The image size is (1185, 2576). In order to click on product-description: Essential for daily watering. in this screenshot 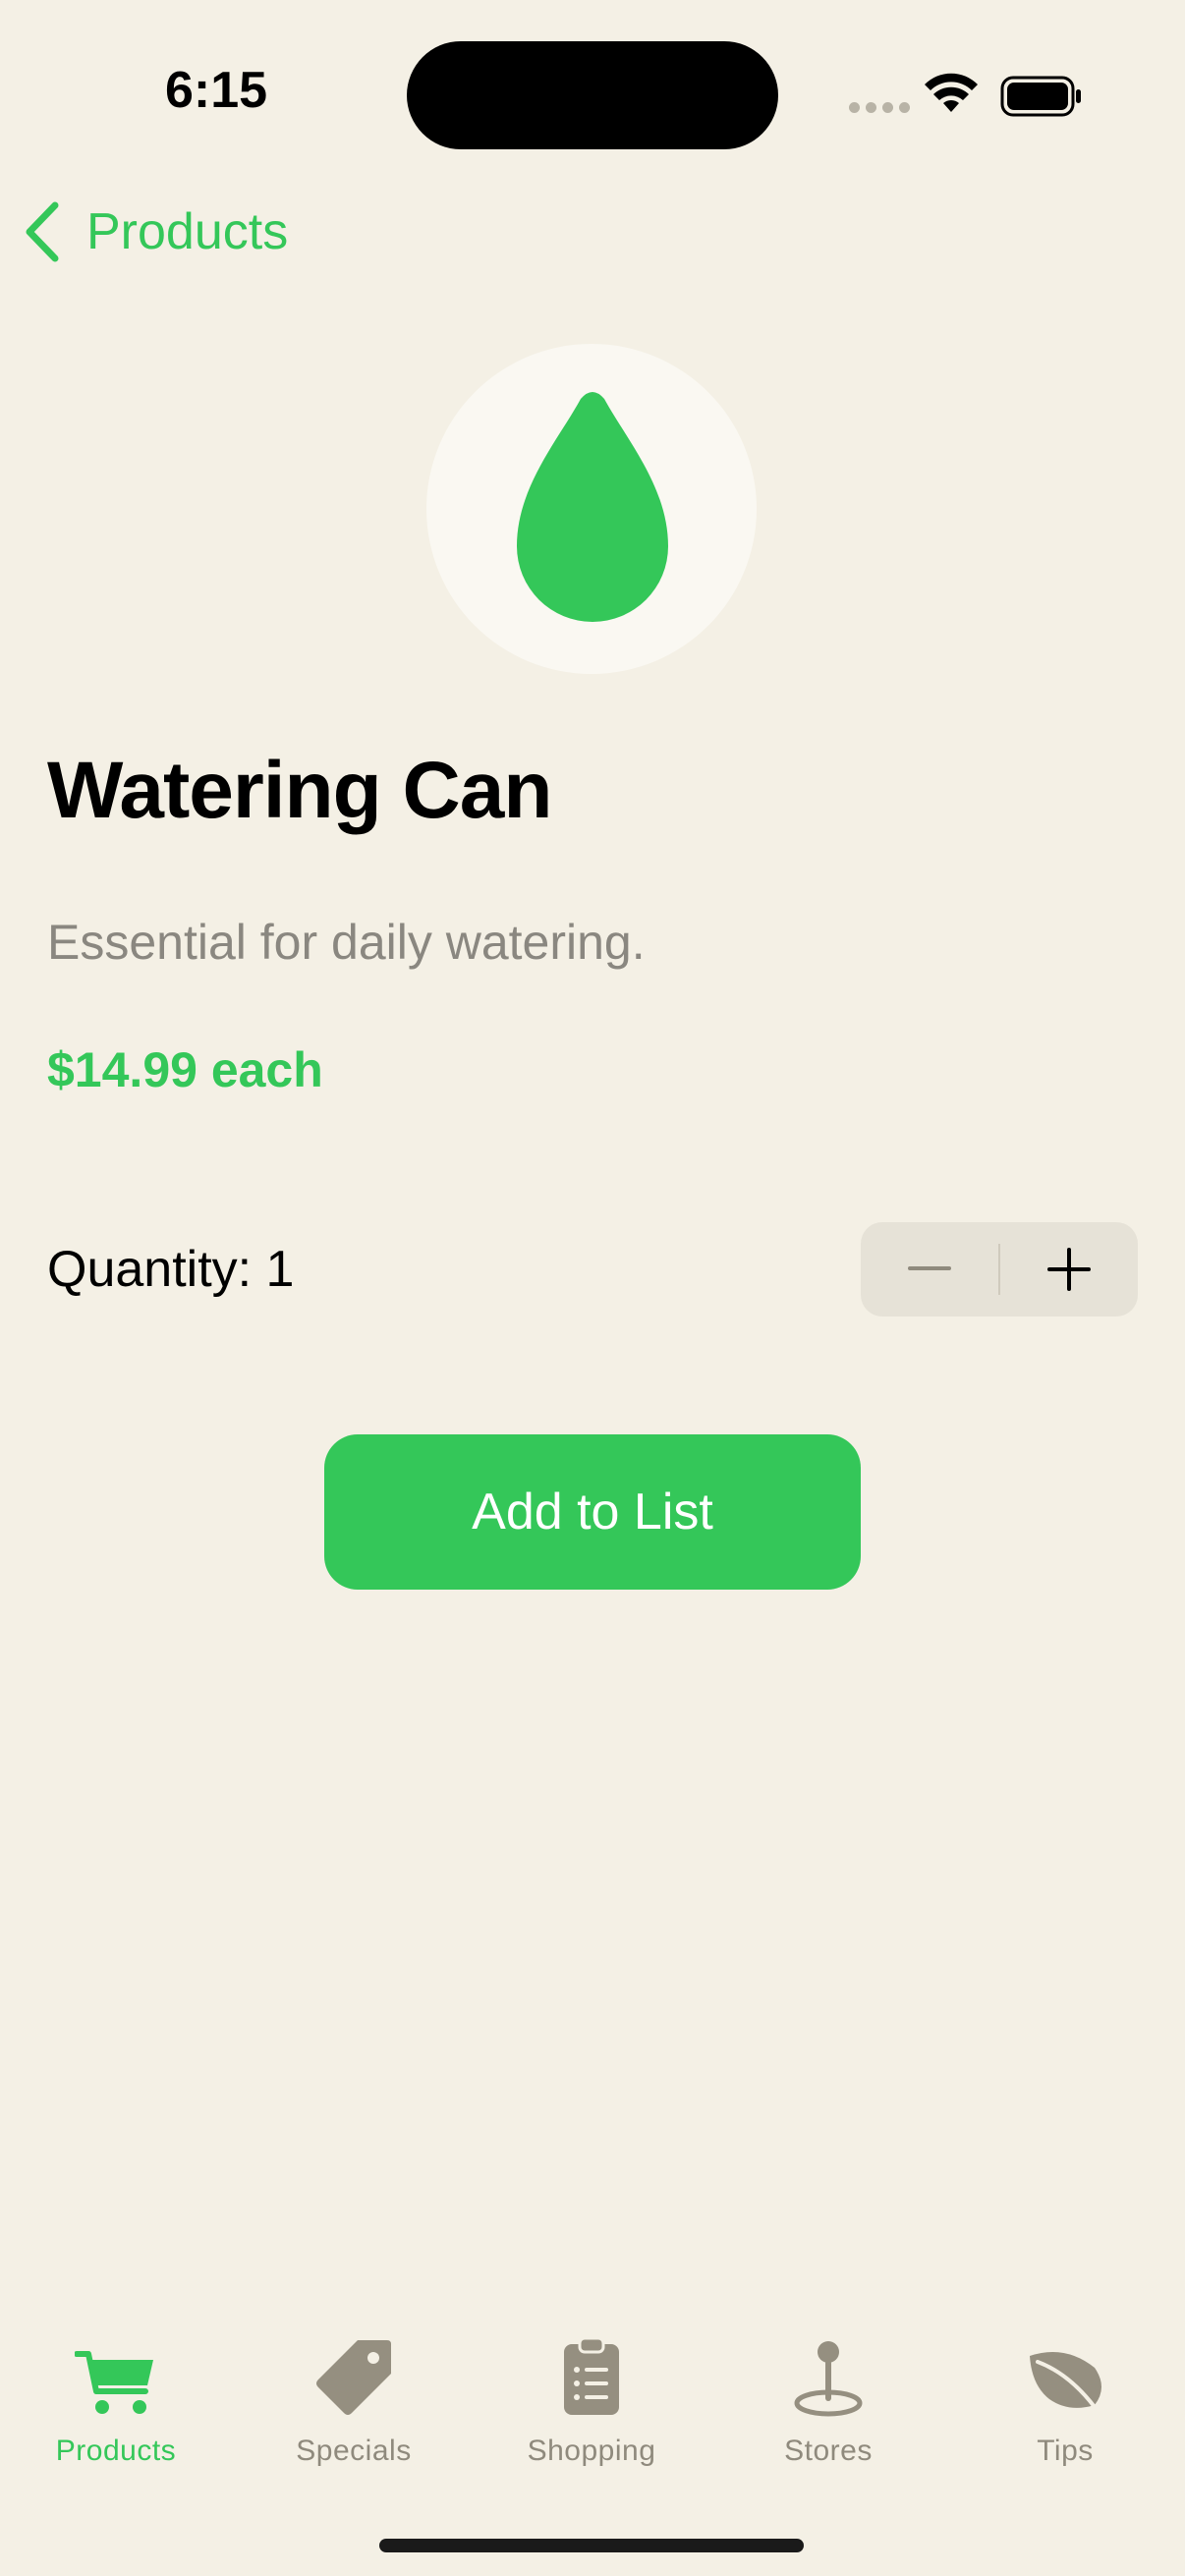, I will do `click(347, 942)`.